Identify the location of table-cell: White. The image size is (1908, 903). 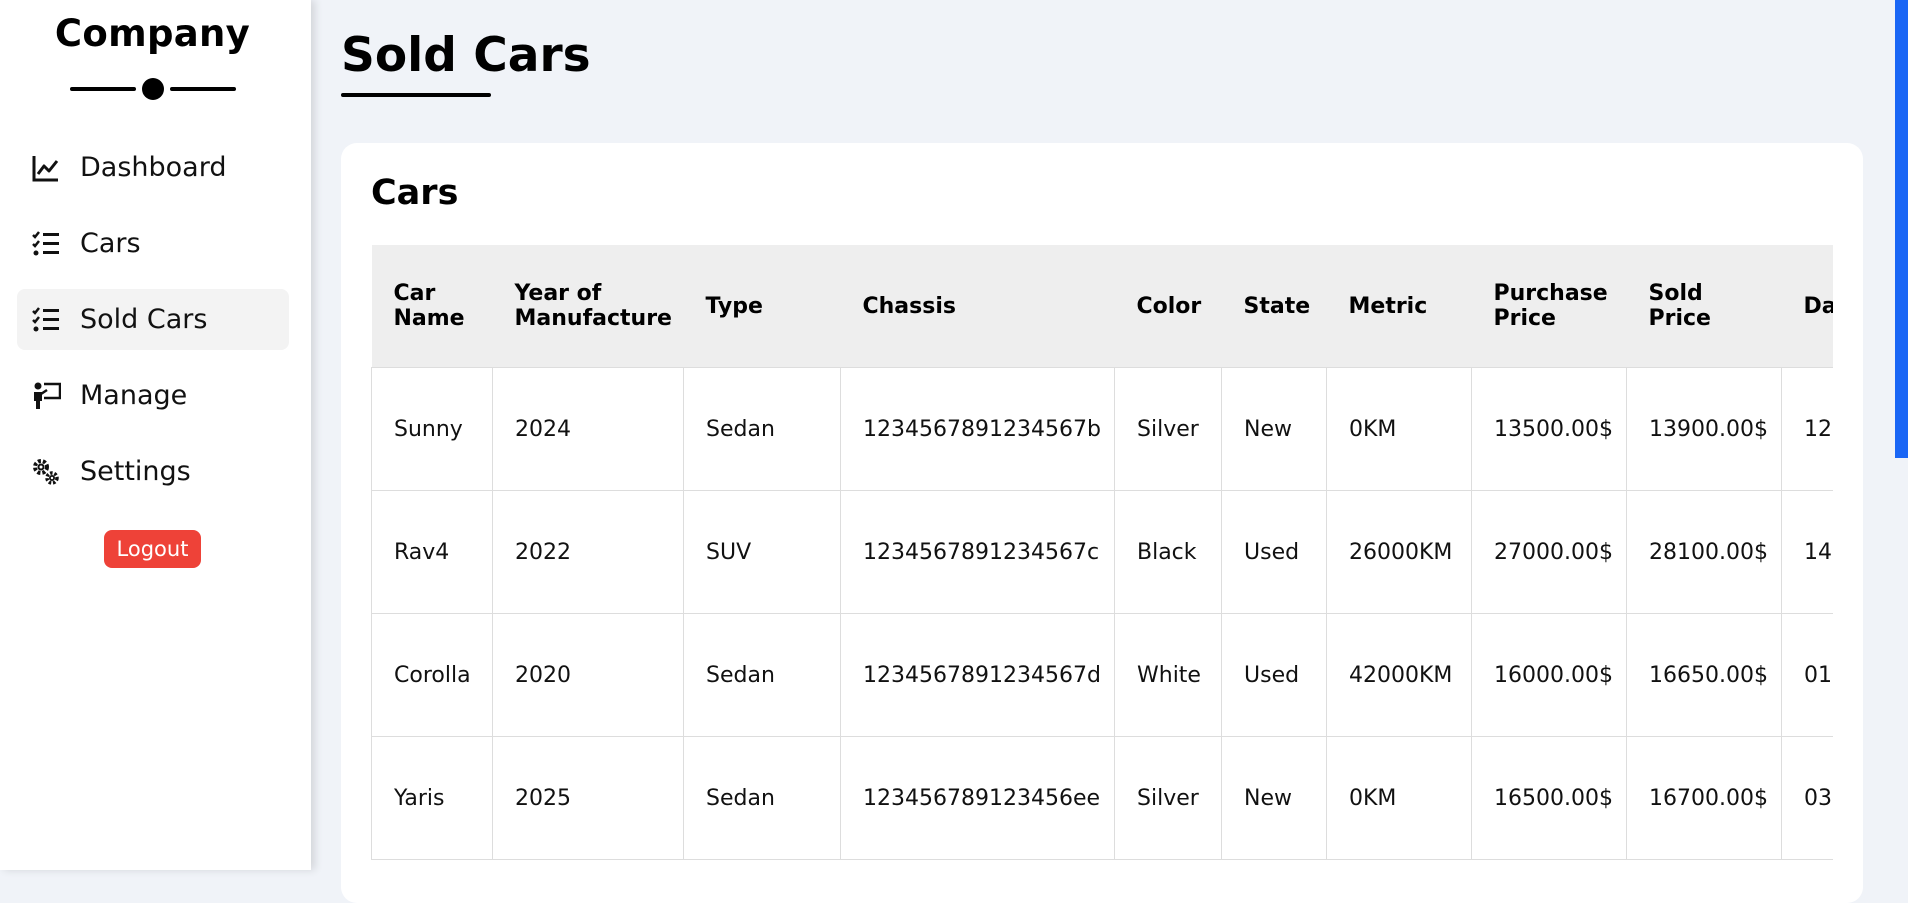
(1168, 675).